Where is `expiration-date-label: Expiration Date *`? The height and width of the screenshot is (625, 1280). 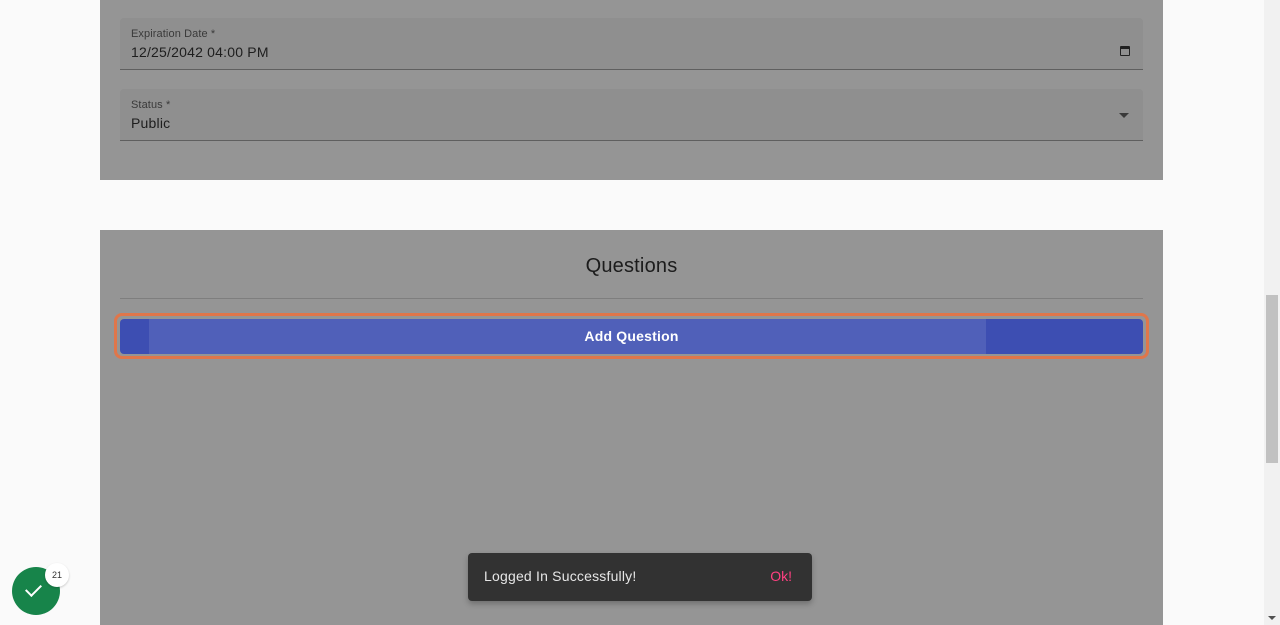
expiration-date-label: Expiration Date * is located at coordinates (173, 34).